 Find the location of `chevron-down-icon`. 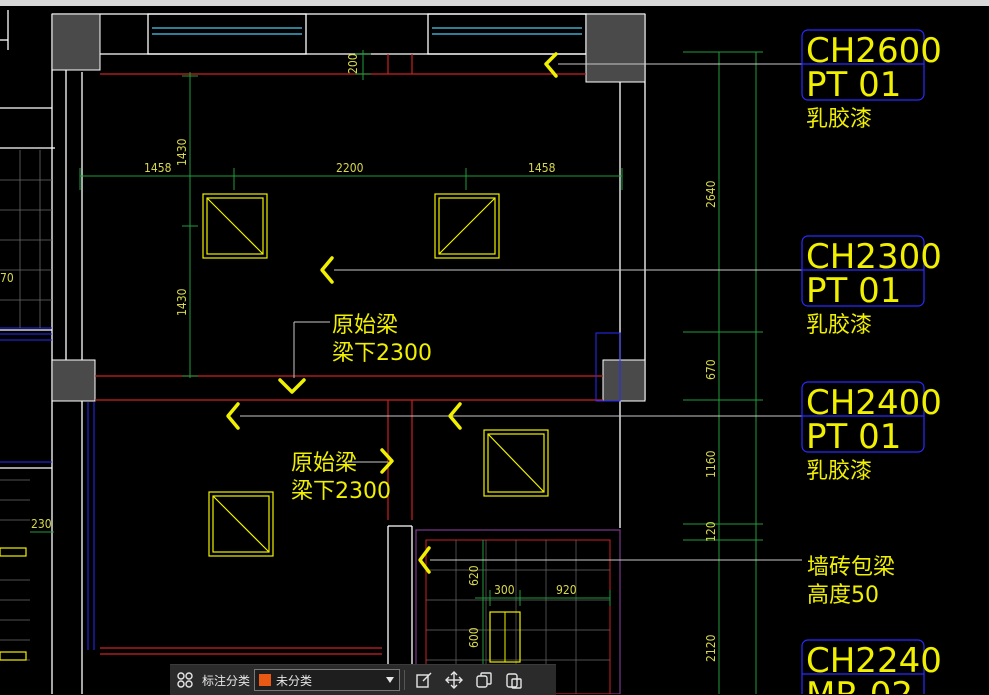

chevron-down-icon is located at coordinates (390, 680).